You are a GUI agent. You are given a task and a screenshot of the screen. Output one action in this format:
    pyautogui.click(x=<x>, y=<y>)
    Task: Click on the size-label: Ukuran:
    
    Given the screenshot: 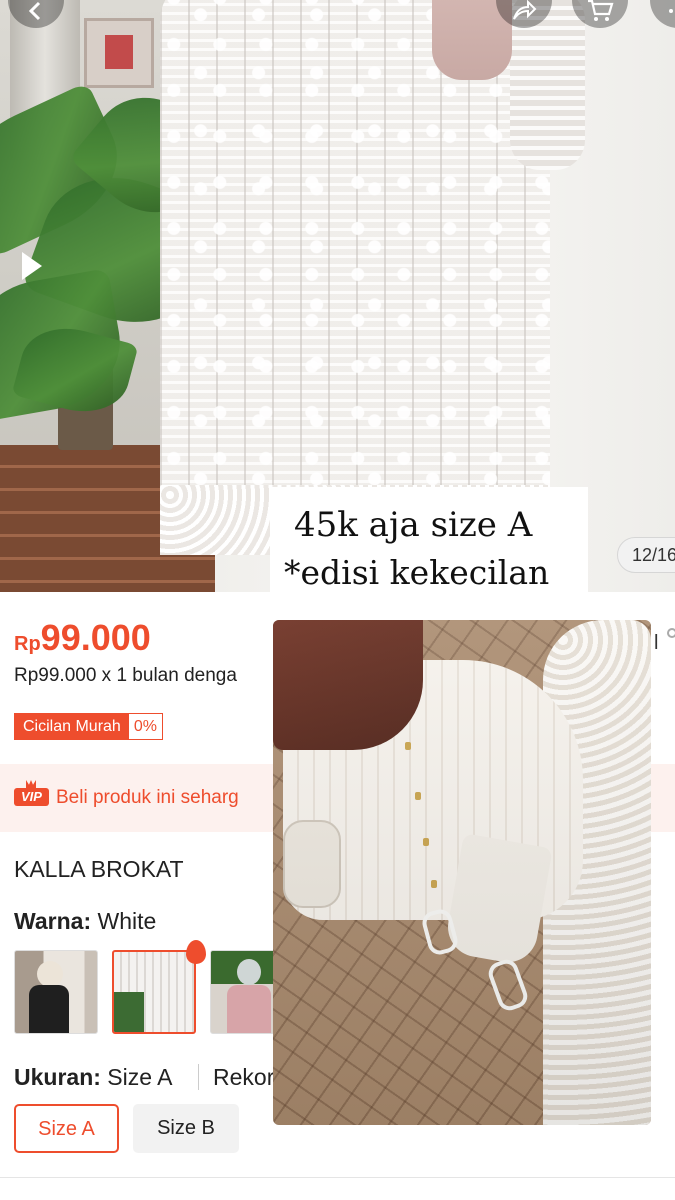 What is the action you would take?
    pyautogui.click(x=57, y=1077)
    